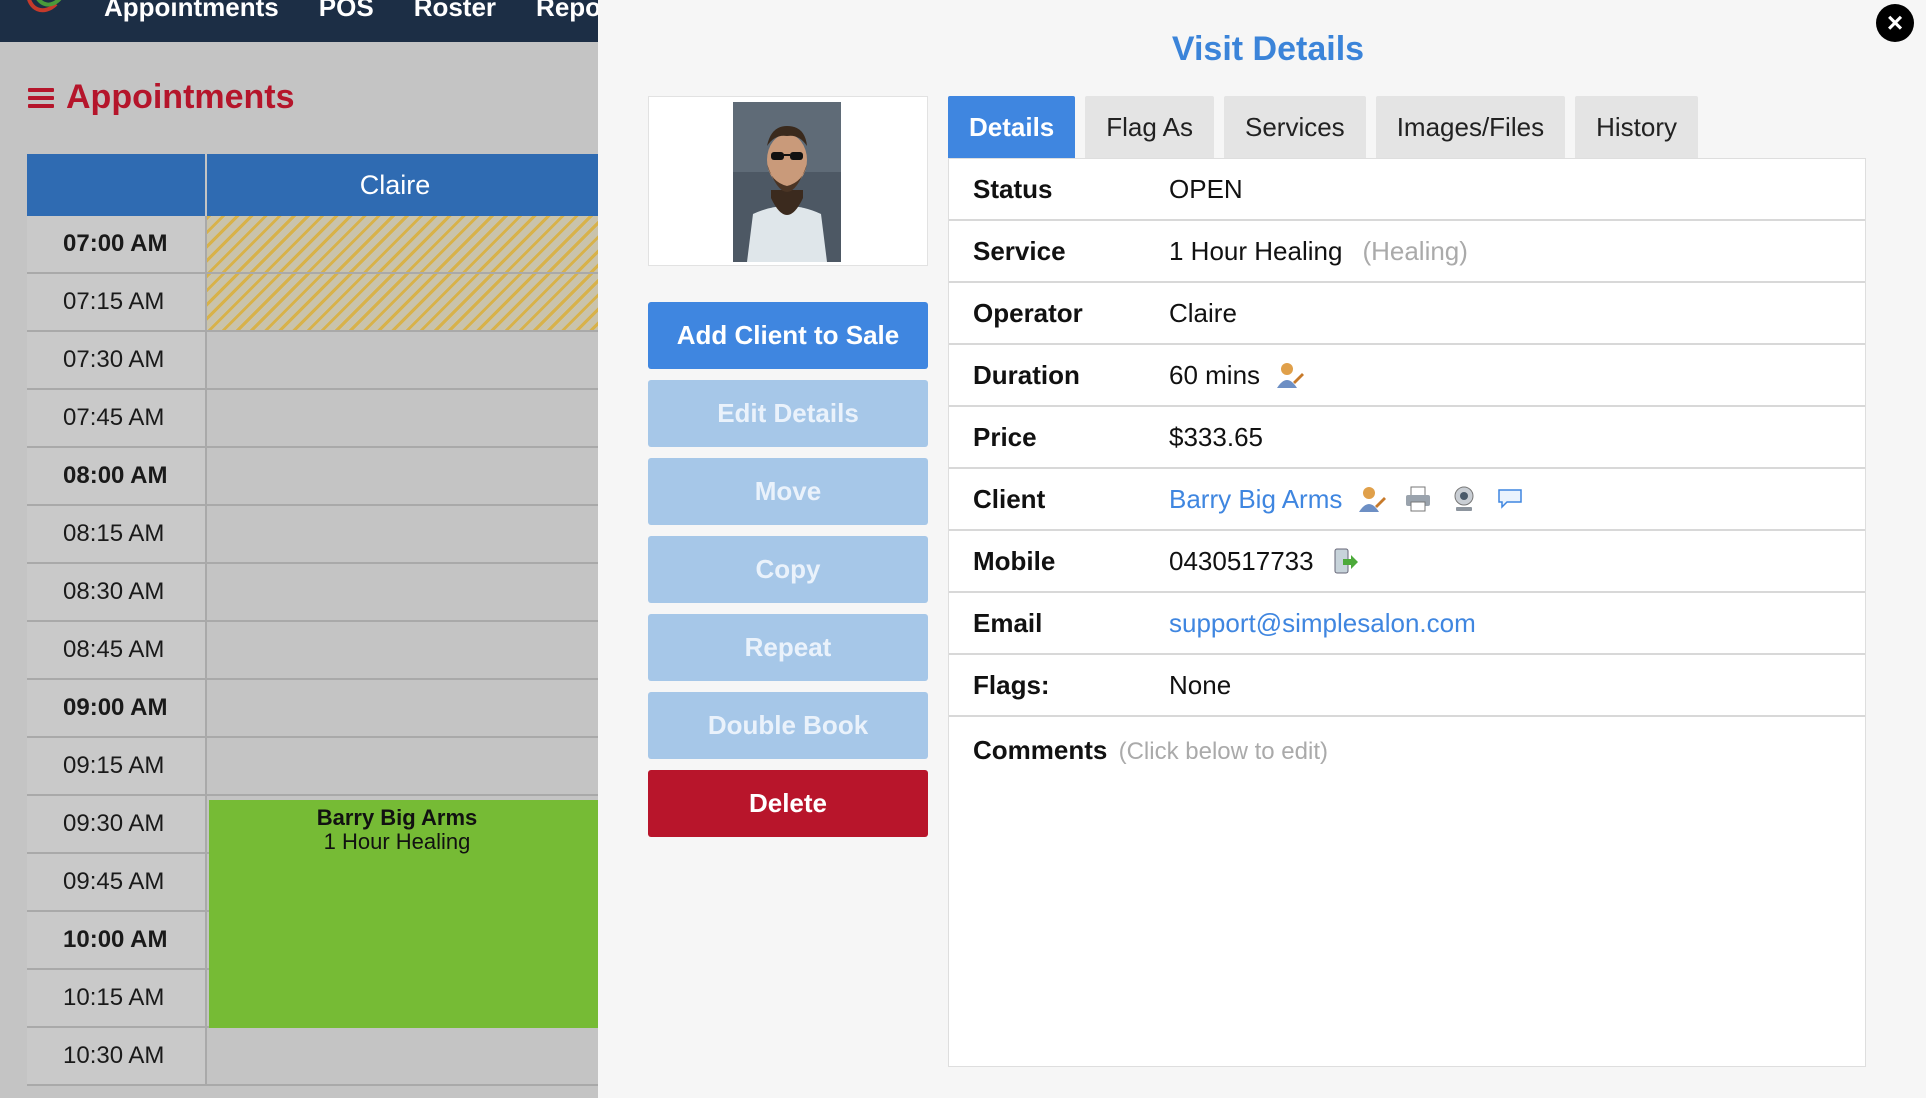  I want to click on calendar-row: 07:15 AM, so click(312, 303).